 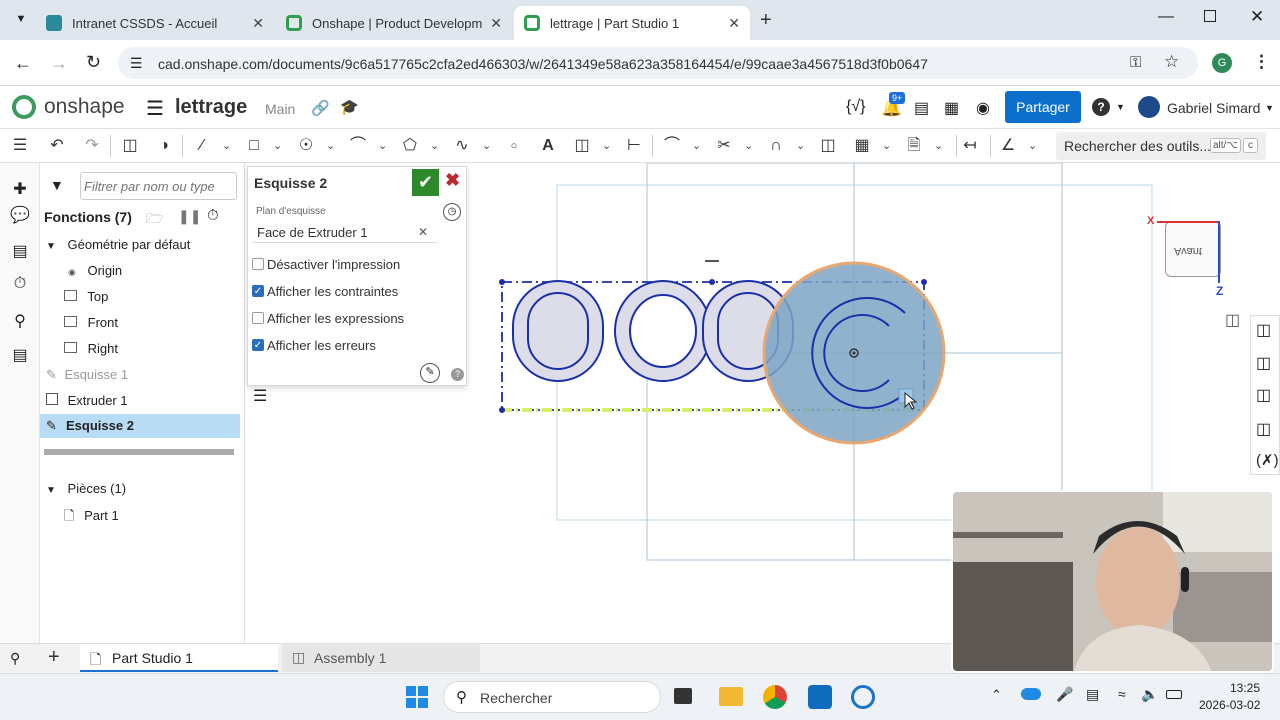 I want to click on named-views-icon: ◫, so click(x=1263, y=330).